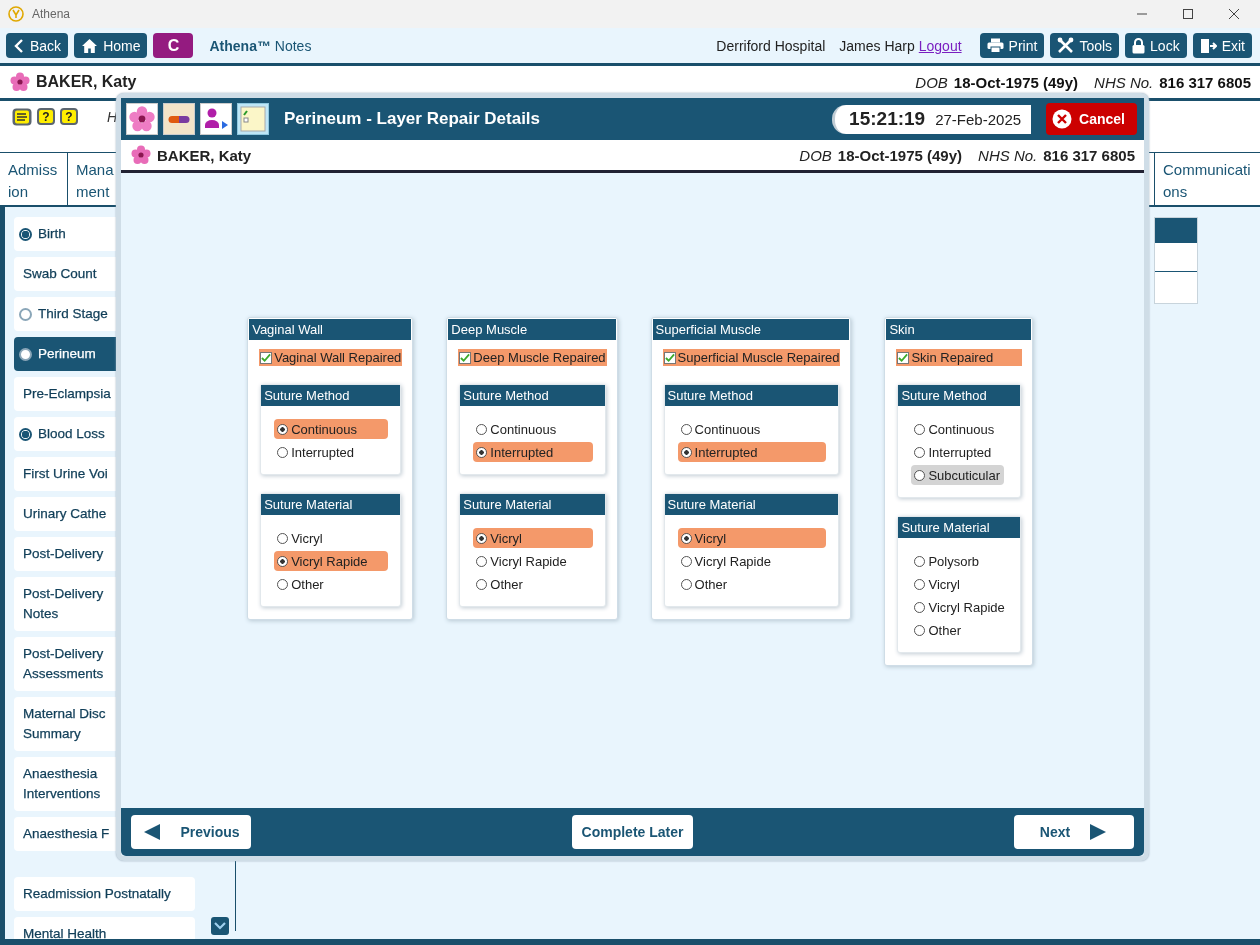 Image resolution: width=1260 pixels, height=945 pixels. I want to click on lock-button: Lock, so click(1156, 45).